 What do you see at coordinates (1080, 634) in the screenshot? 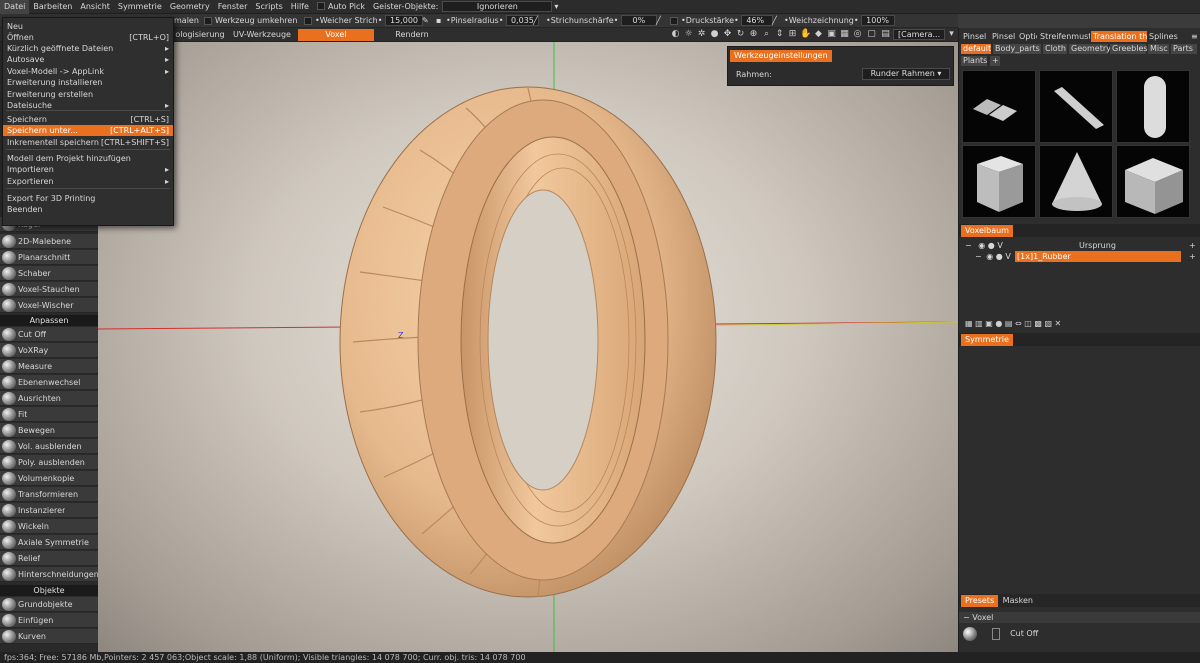
I see `preset-cut-off: Cut Off` at bounding box center [1080, 634].